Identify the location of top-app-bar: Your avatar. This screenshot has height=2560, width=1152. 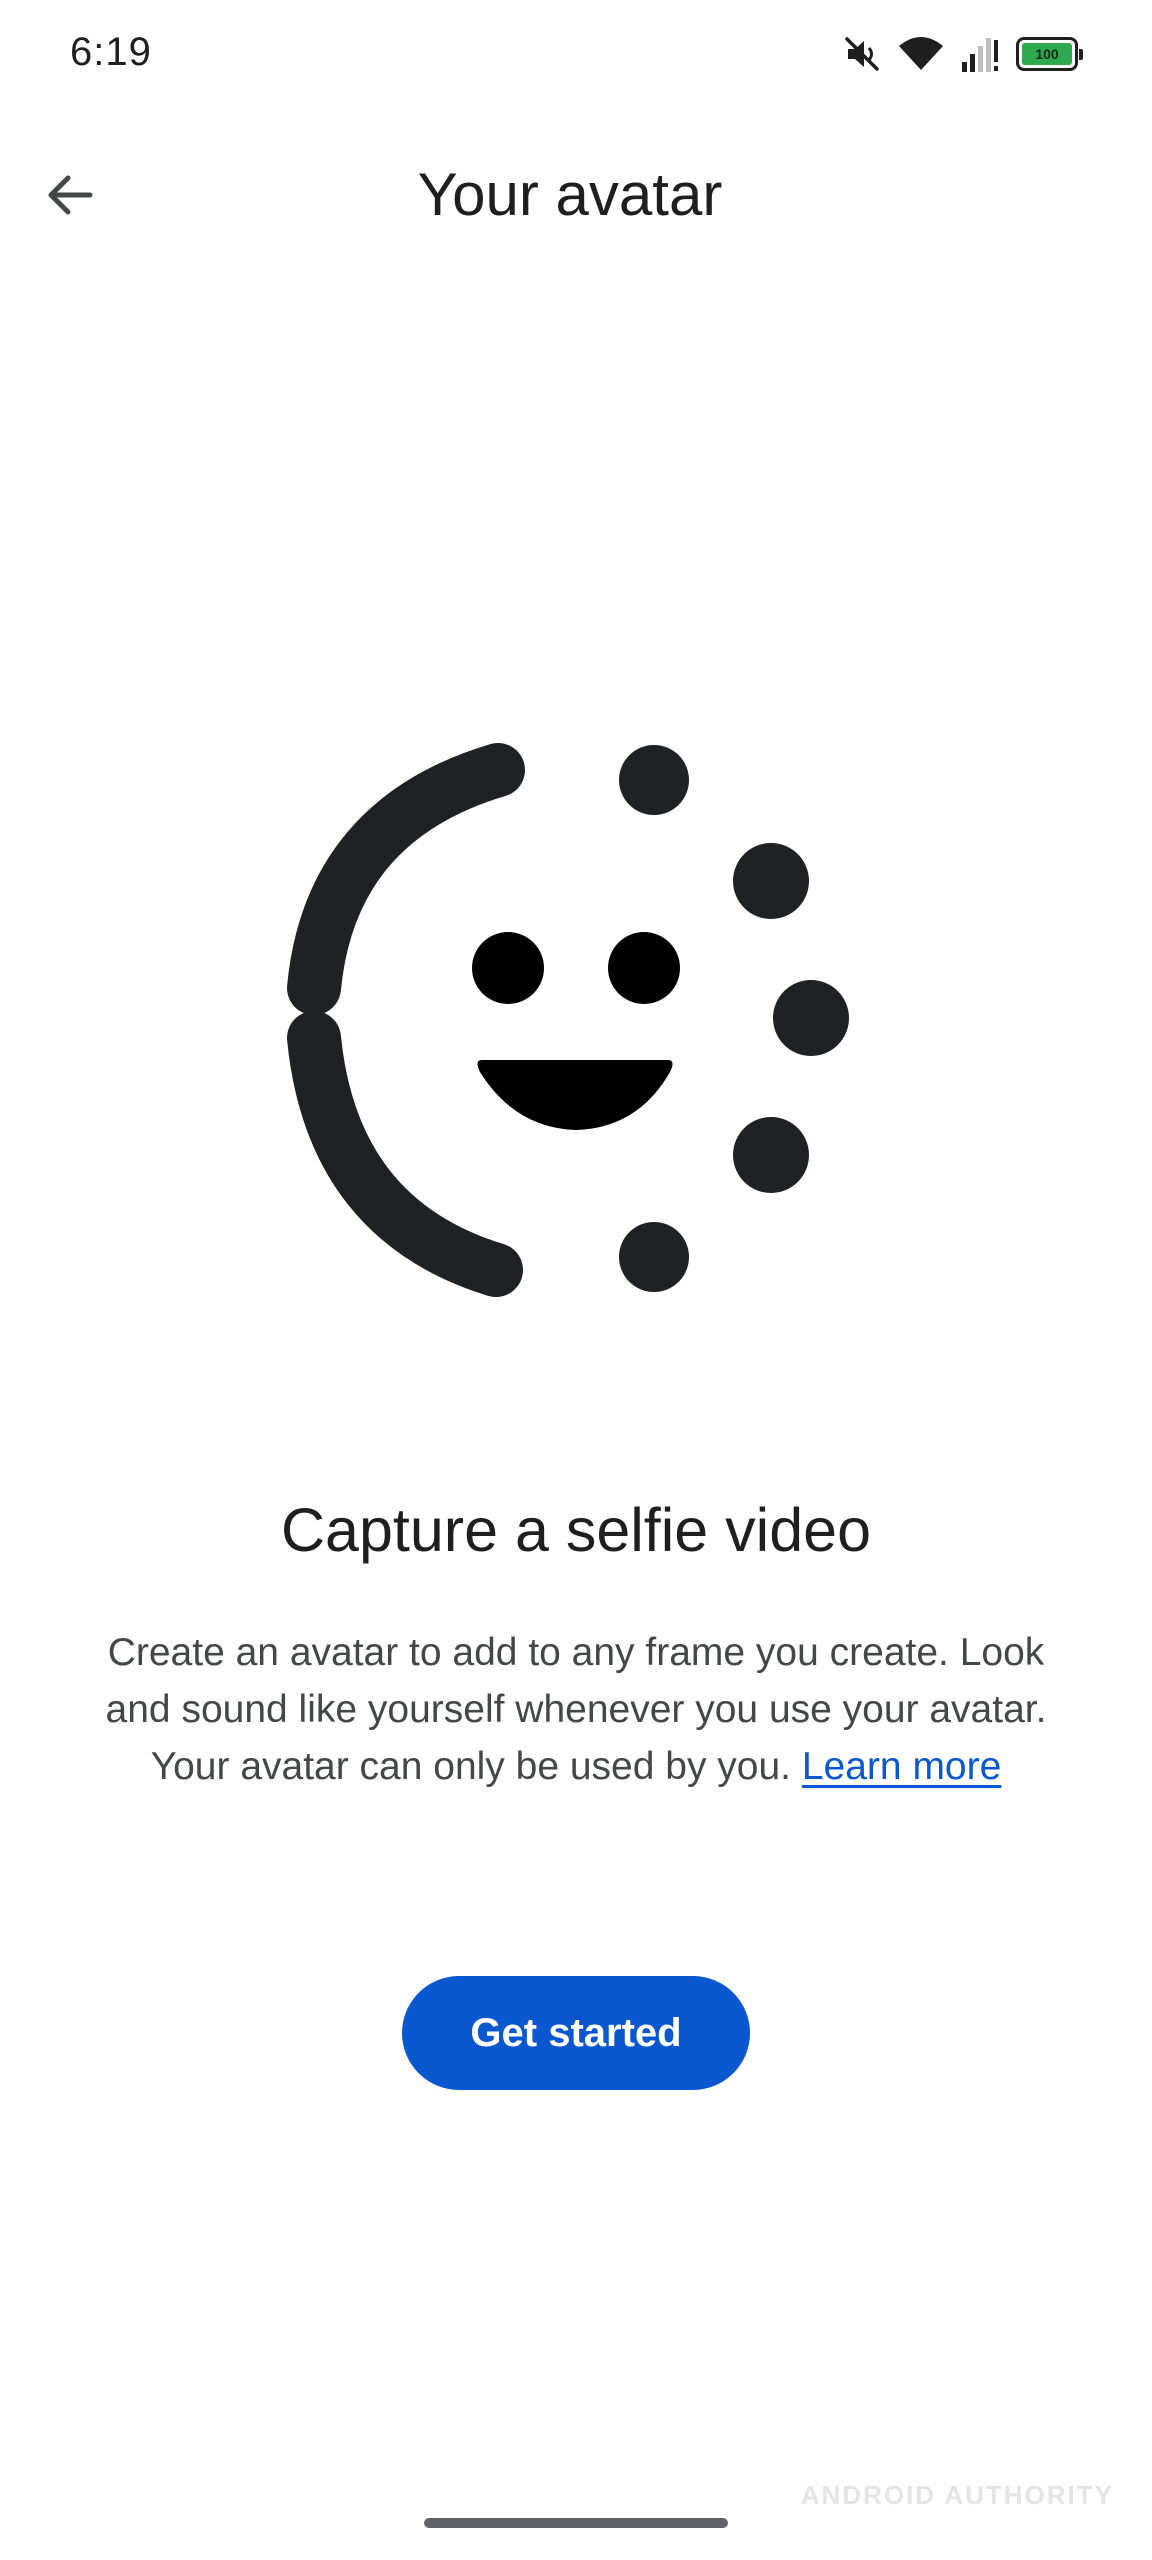
(576, 195).